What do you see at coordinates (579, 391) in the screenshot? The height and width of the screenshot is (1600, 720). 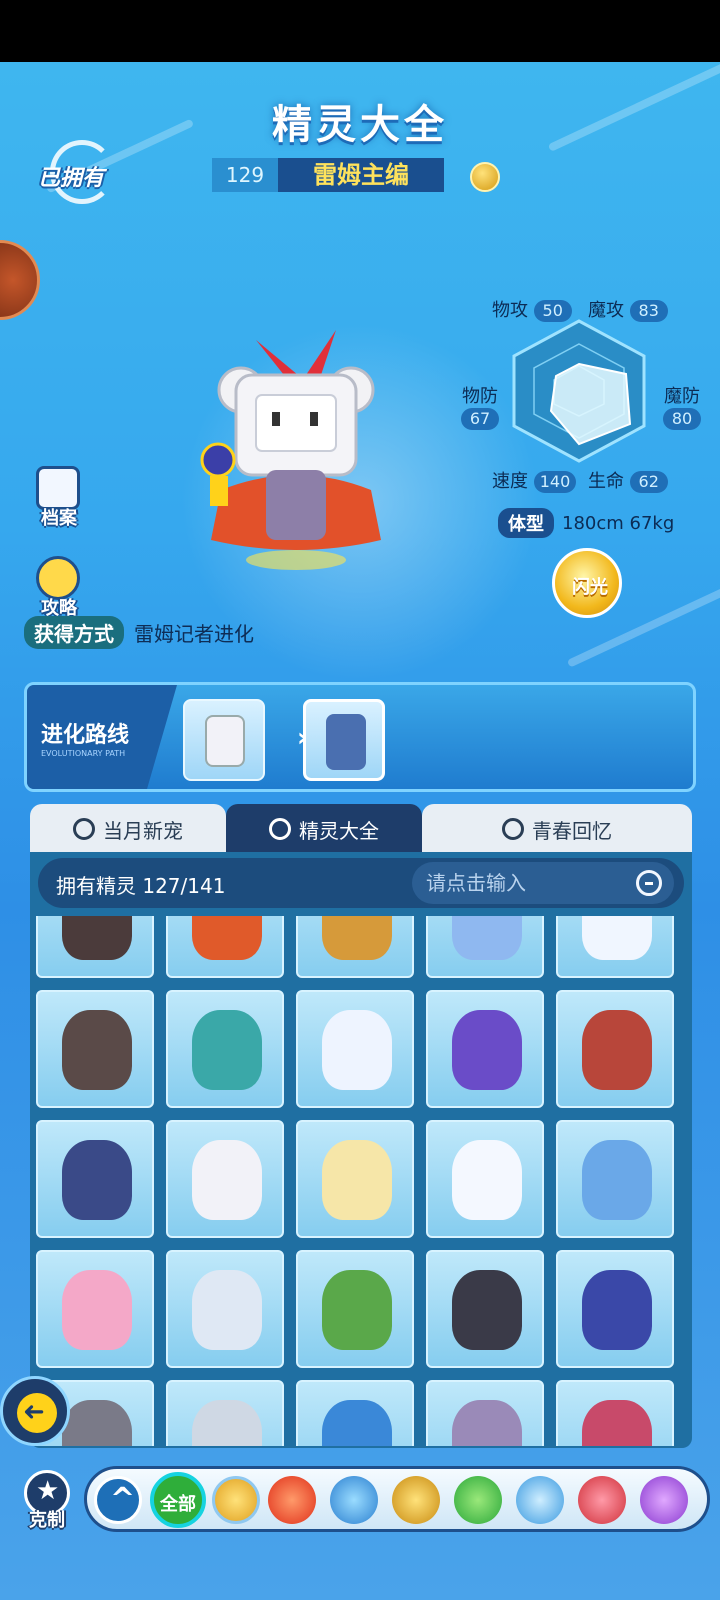 I see `stat-radar-chart` at bounding box center [579, 391].